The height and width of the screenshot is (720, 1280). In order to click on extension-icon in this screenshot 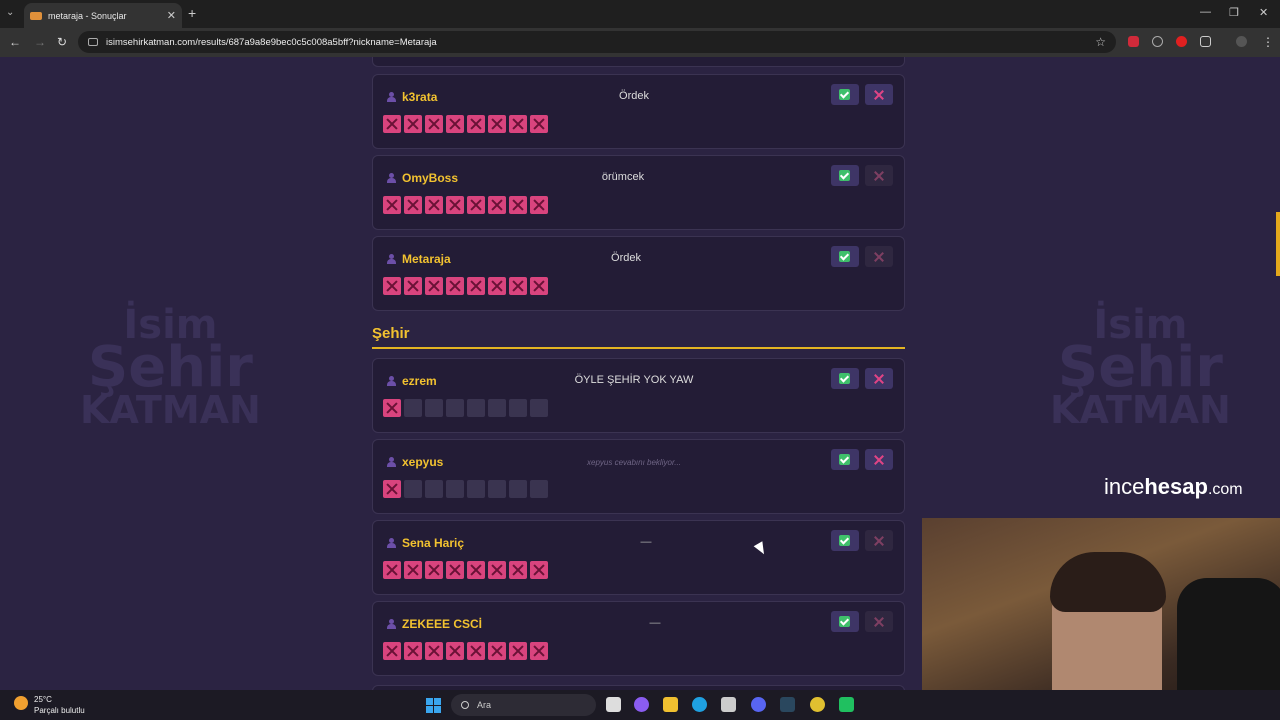, I will do `click(1133, 41)`.